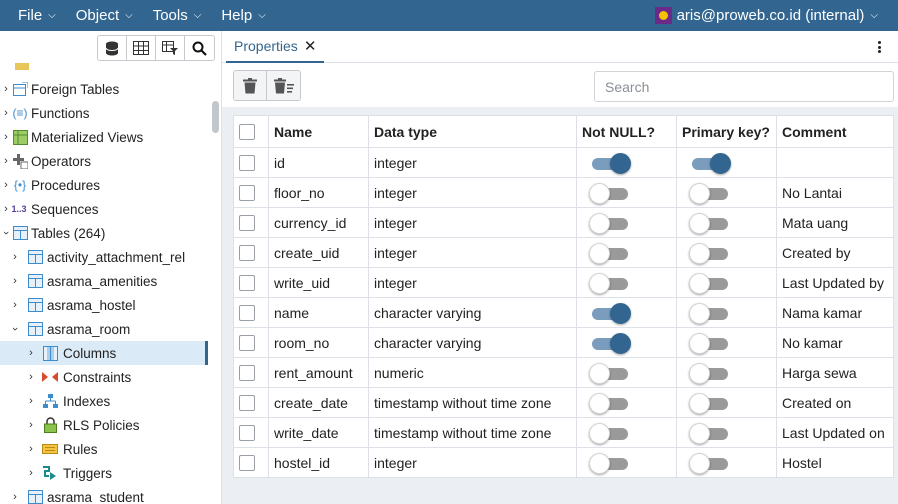  What do you see at coordinates (104, 305) in the screenshot?
I see `tree-item-asrama-hostel: › asrama_hostel` at bounding box center [104, 305].